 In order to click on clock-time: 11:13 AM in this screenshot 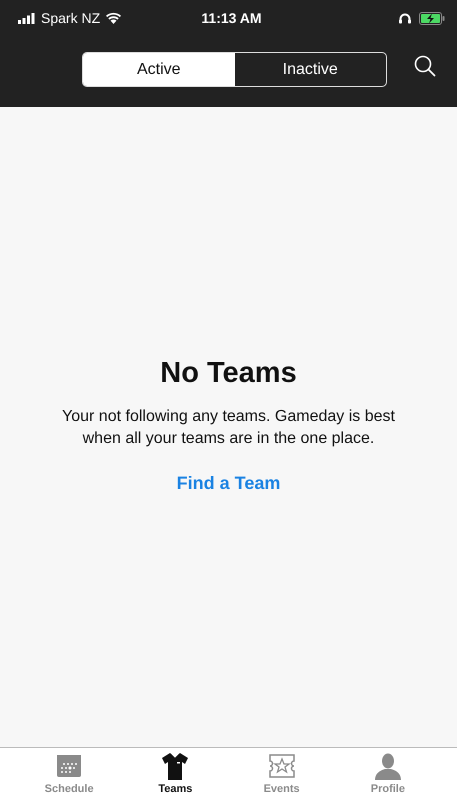, I will do `click(231, 18)`.